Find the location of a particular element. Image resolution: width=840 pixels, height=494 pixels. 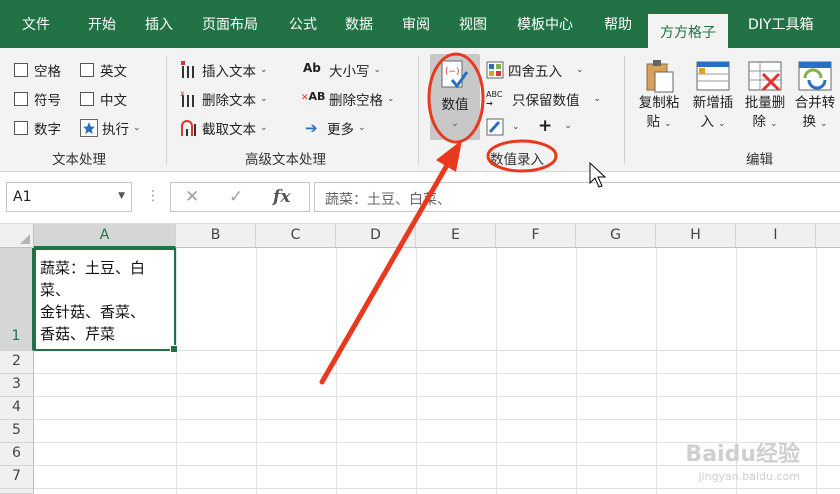

numeric-button: (−) 数值 ⌄ is located at coordinates (455, 97).